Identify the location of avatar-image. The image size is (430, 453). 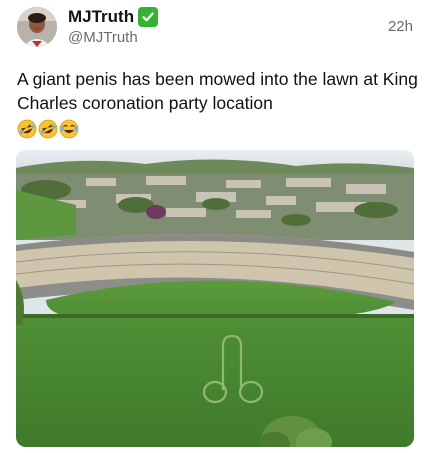
(37, 27).